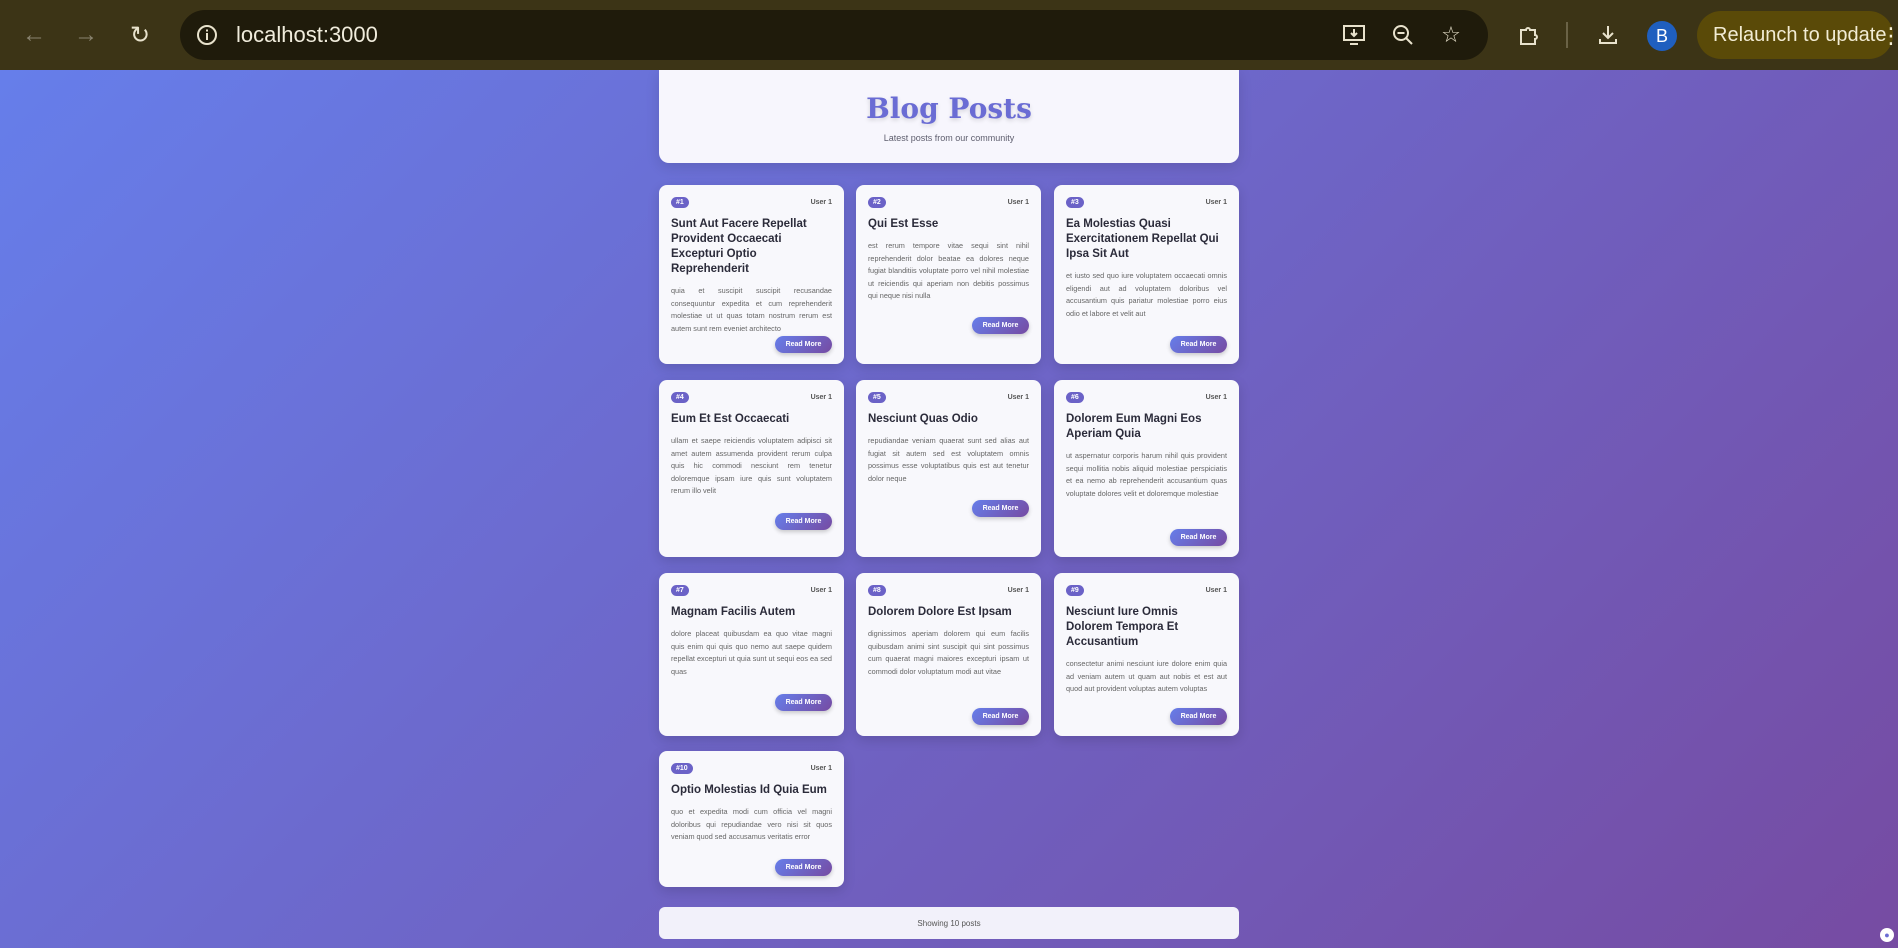 This screenshot has height=948, width=1898. I want to click on url-text: localhost:3000, so click(307, 35).